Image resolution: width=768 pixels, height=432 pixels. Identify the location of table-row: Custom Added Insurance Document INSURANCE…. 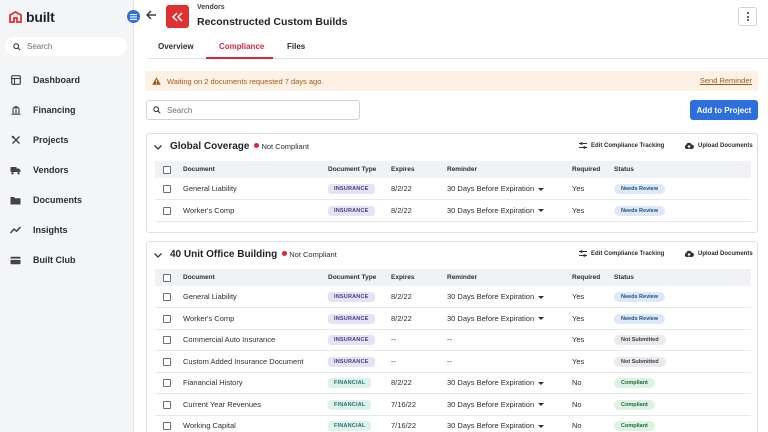
(453, 361).